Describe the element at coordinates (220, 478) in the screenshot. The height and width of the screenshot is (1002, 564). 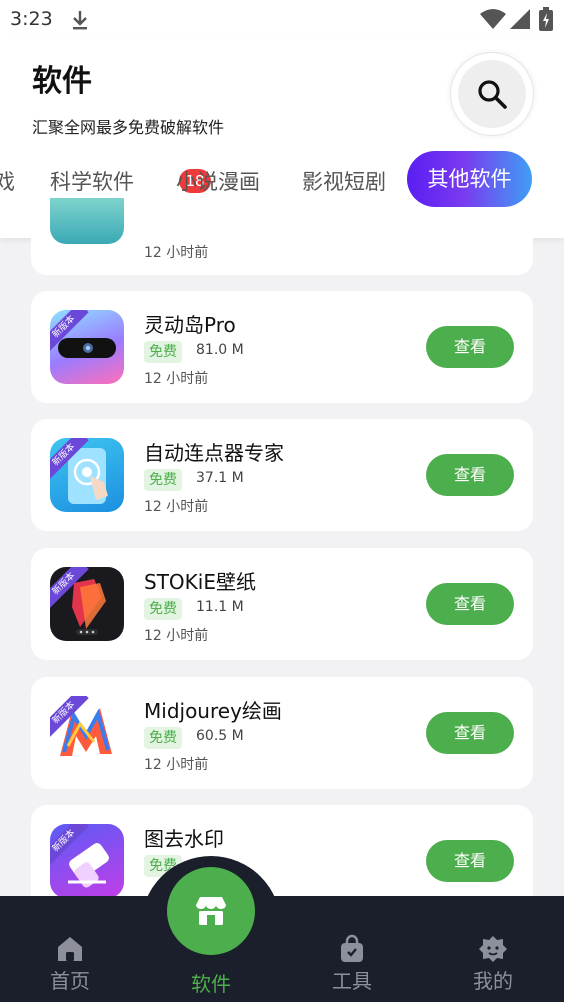
I see `app-size: 37.1 M` at that location.